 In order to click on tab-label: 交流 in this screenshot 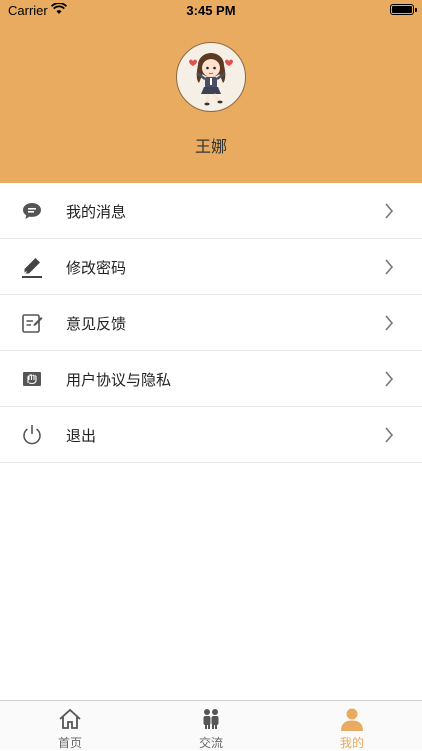, I will do `click(210, 743)`.